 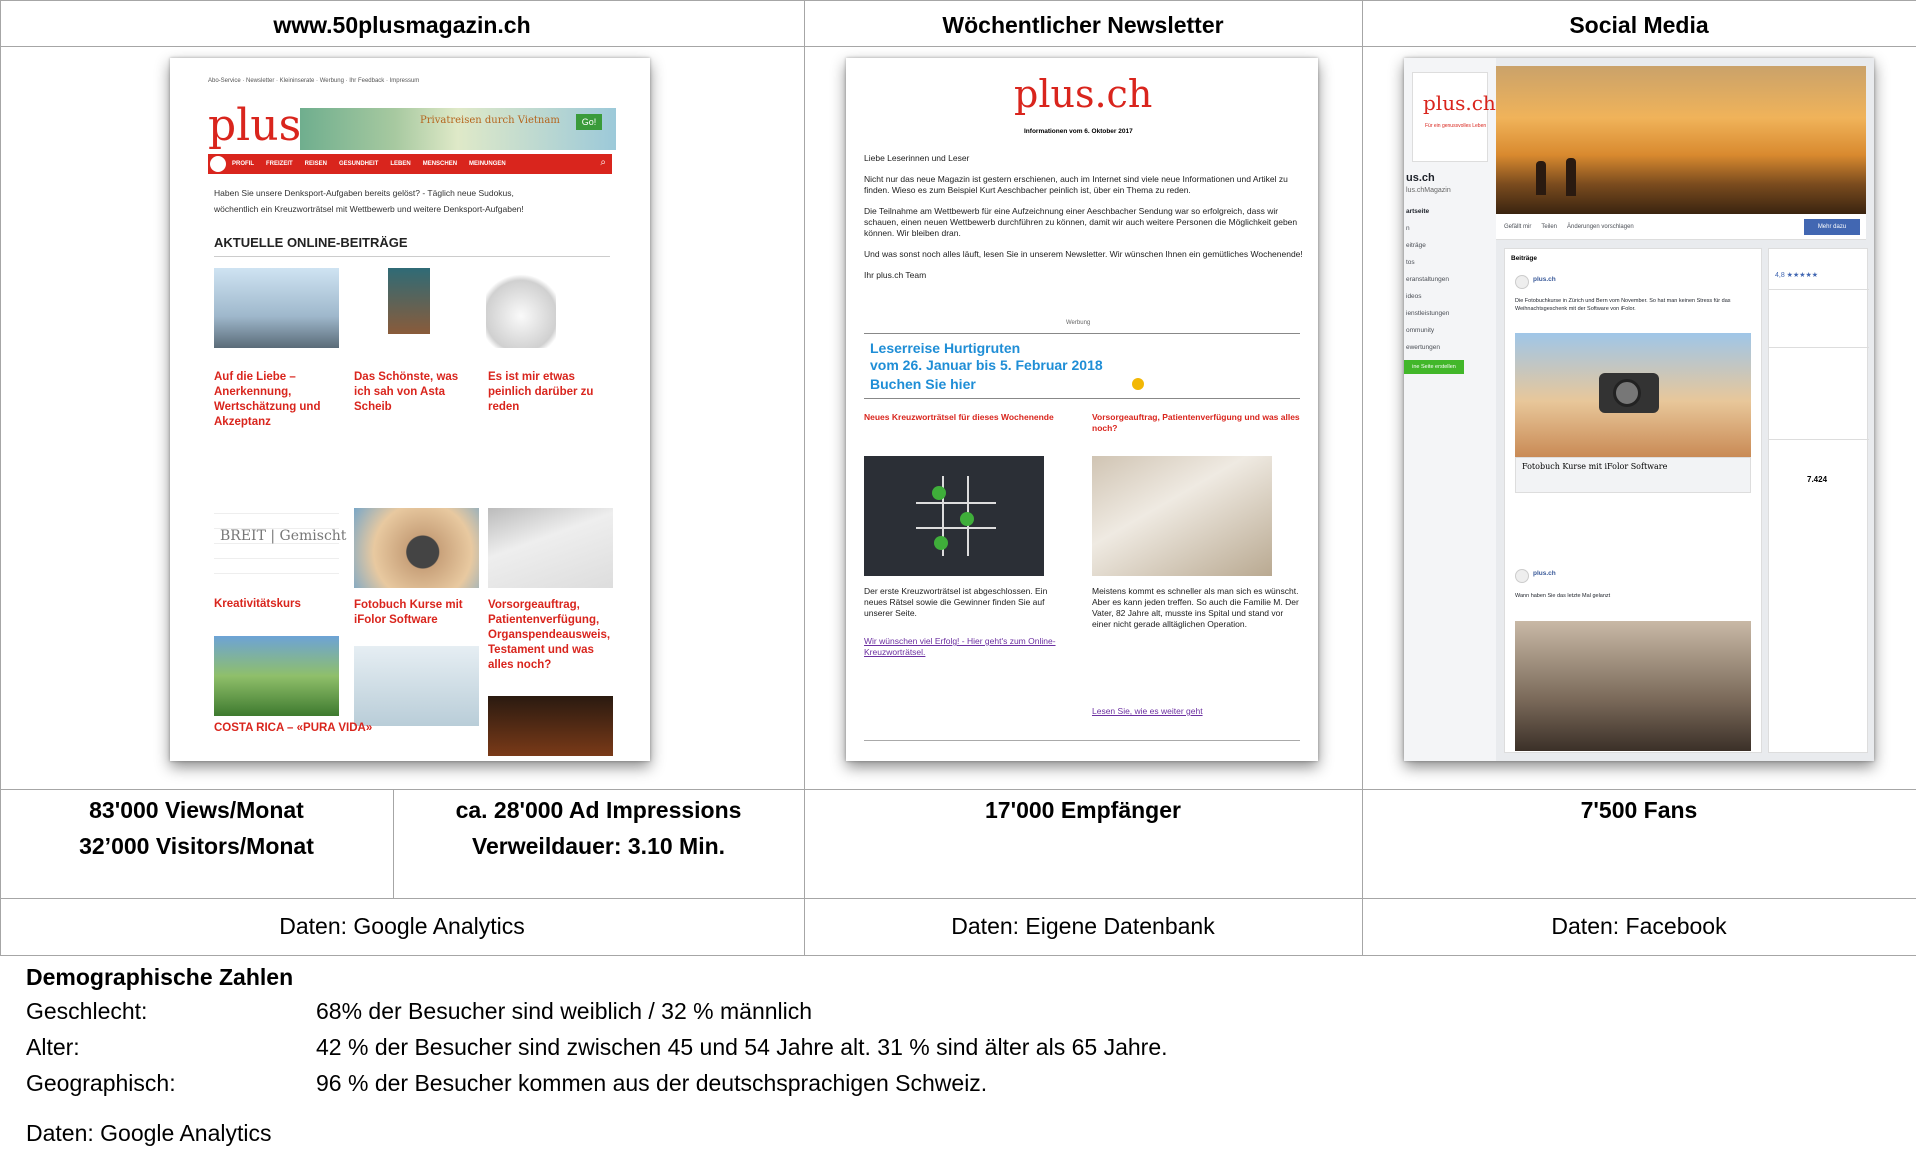 What do you see at coordinates (1450, 331) in the screenshot?
I see `fb-nav-item: ommunity` at bounding box center [1450, 331].